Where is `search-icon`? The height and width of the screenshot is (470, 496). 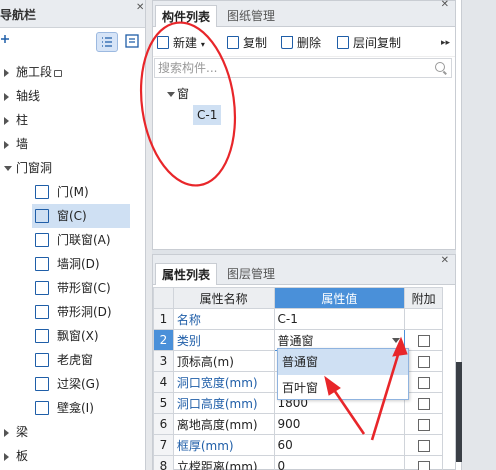
search-icon is located at coordinates (440, 67).